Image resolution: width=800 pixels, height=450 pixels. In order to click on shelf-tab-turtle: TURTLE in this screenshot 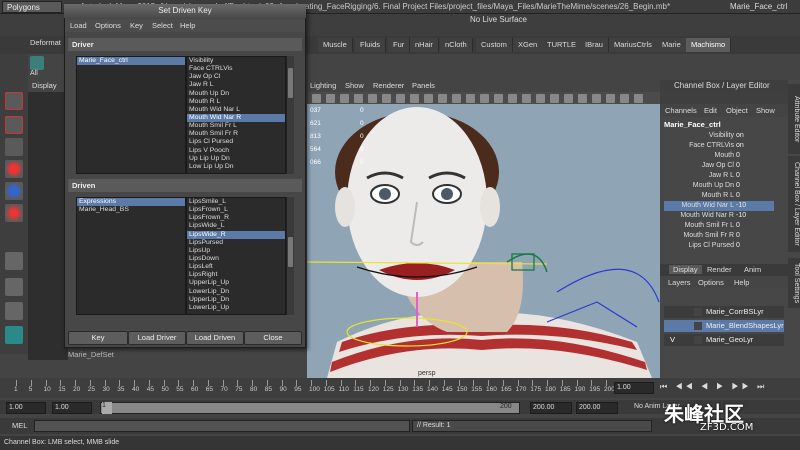, I will do `click(562, 45)`.